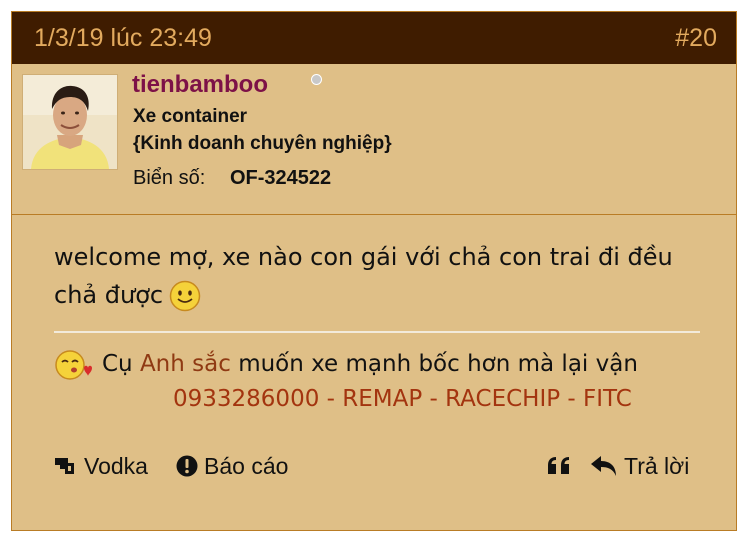  What do you see at coordinates (281, 178) in the screenshot?
I see `plate-value: OF-324522` at bounding box center [281, 178].